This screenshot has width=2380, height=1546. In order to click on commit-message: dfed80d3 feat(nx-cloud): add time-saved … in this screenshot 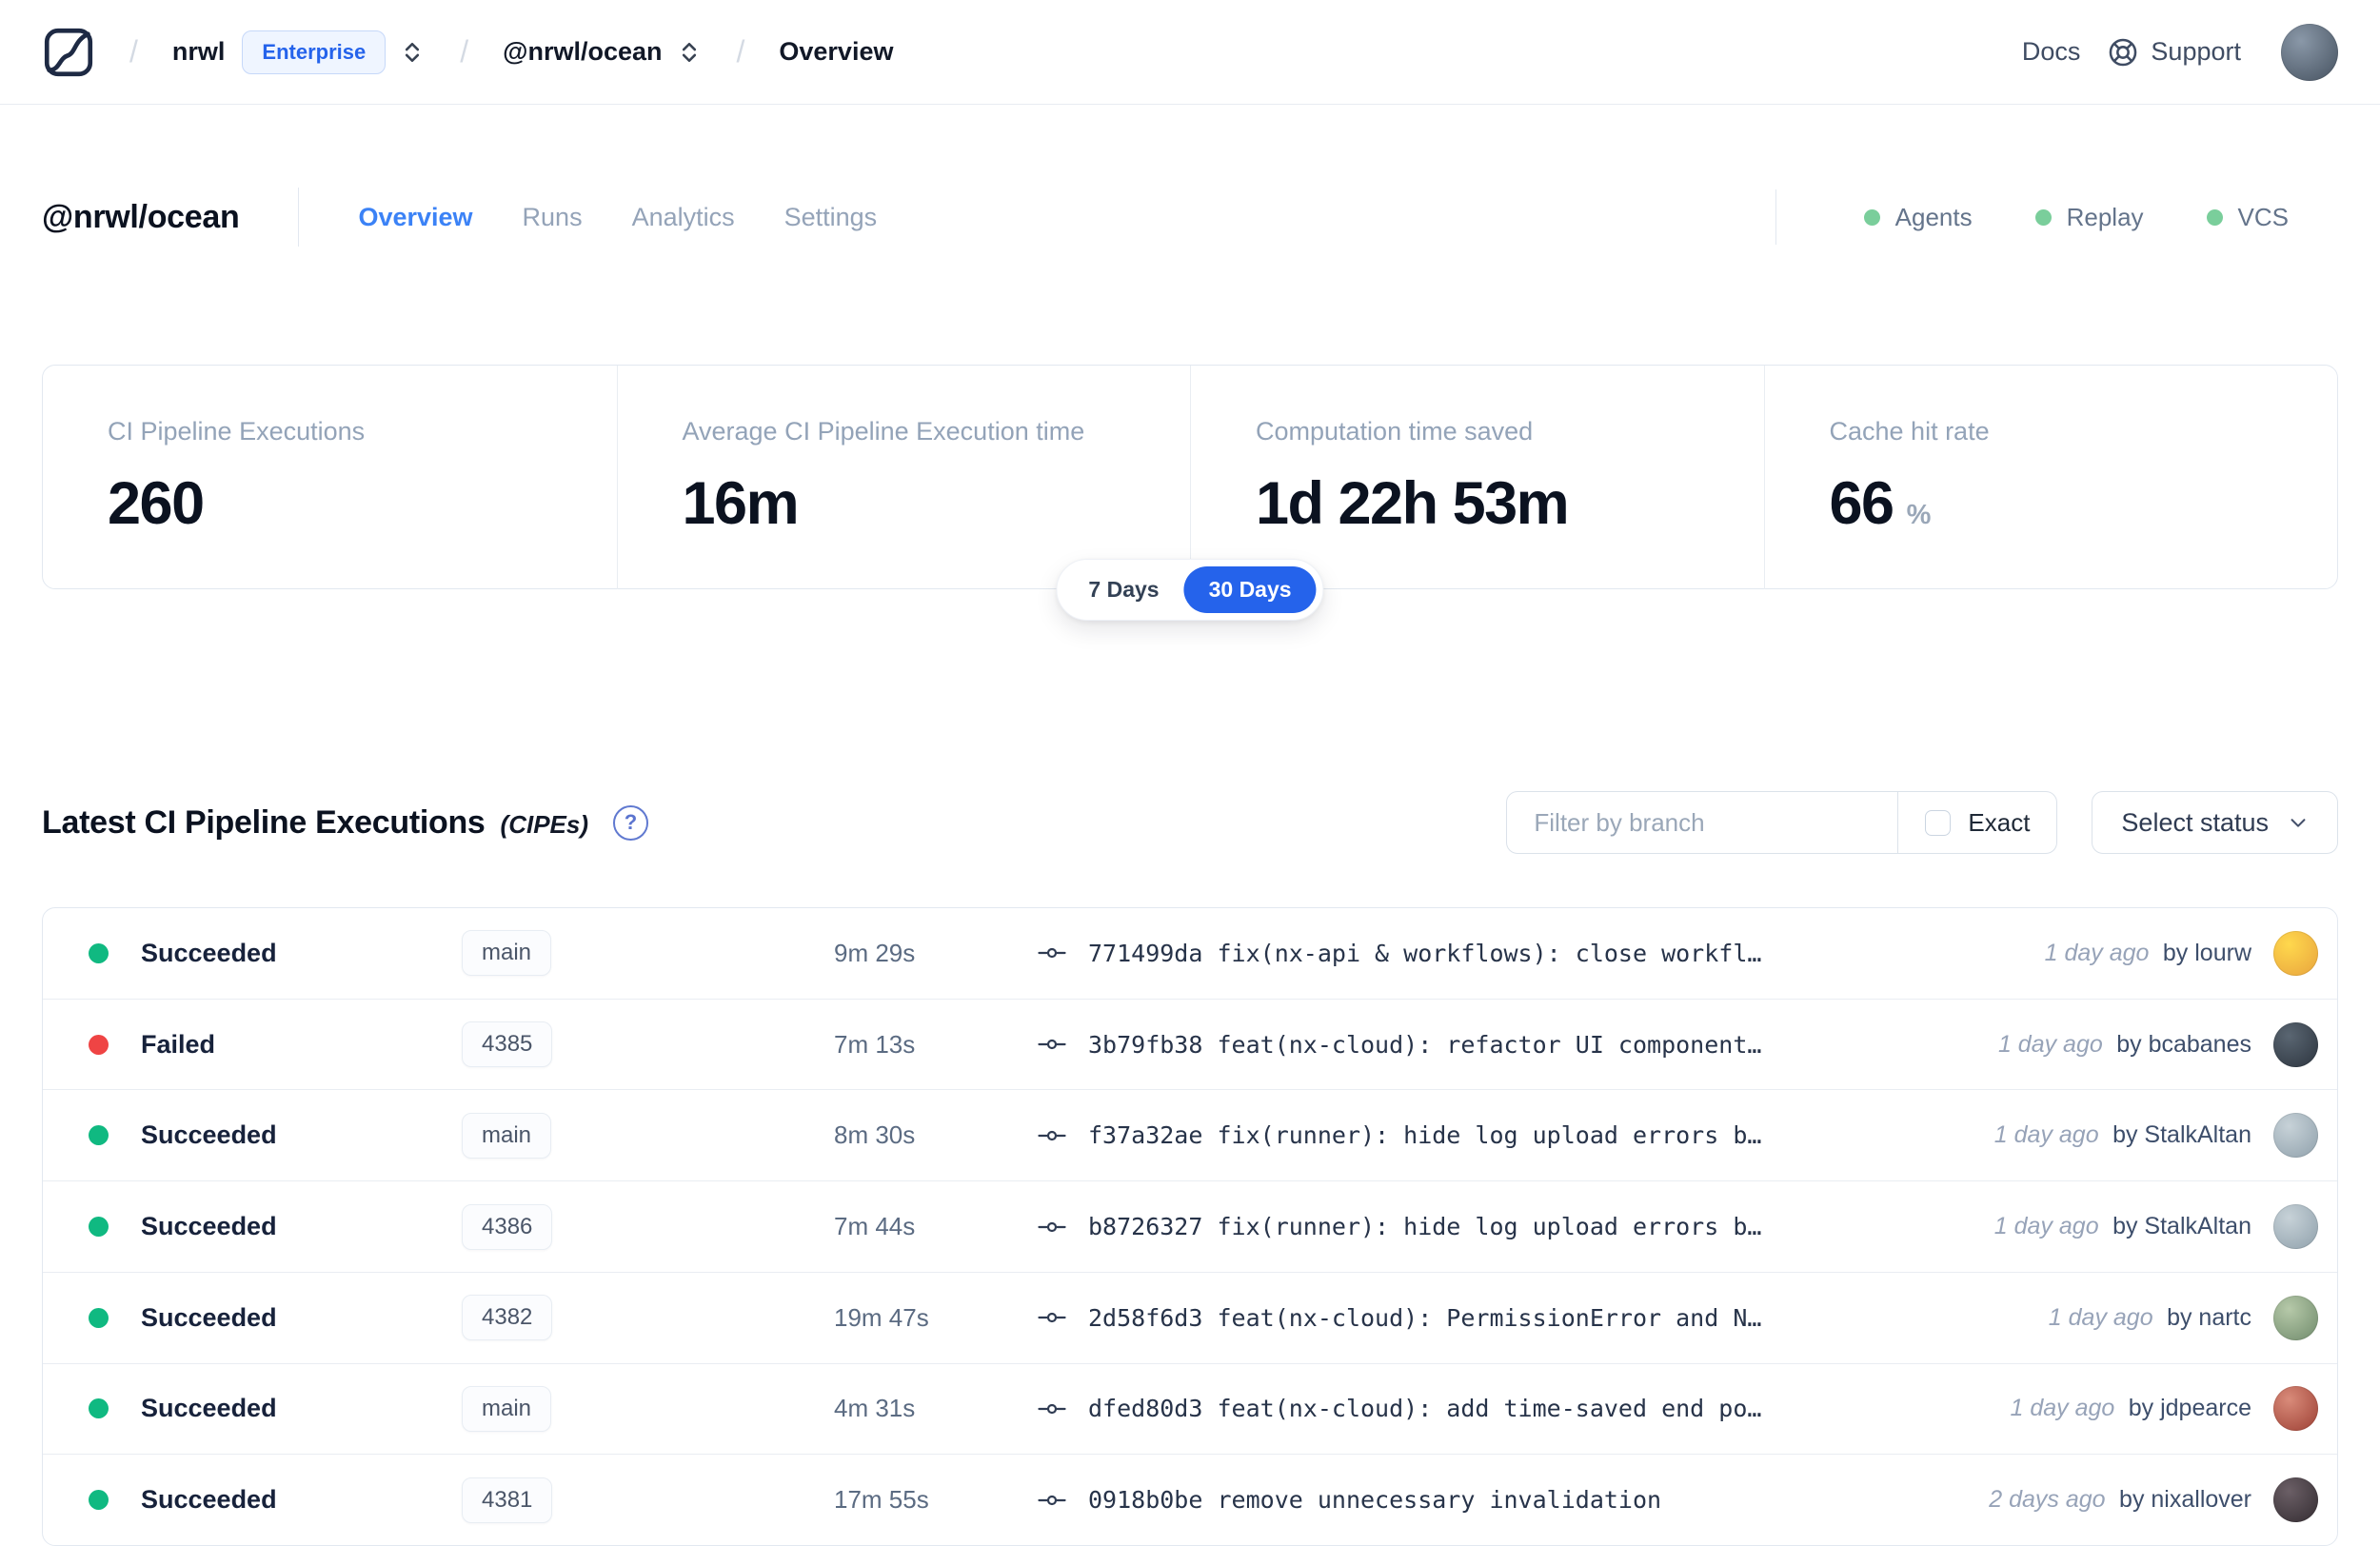, I will do `click(1424, 1408)`.